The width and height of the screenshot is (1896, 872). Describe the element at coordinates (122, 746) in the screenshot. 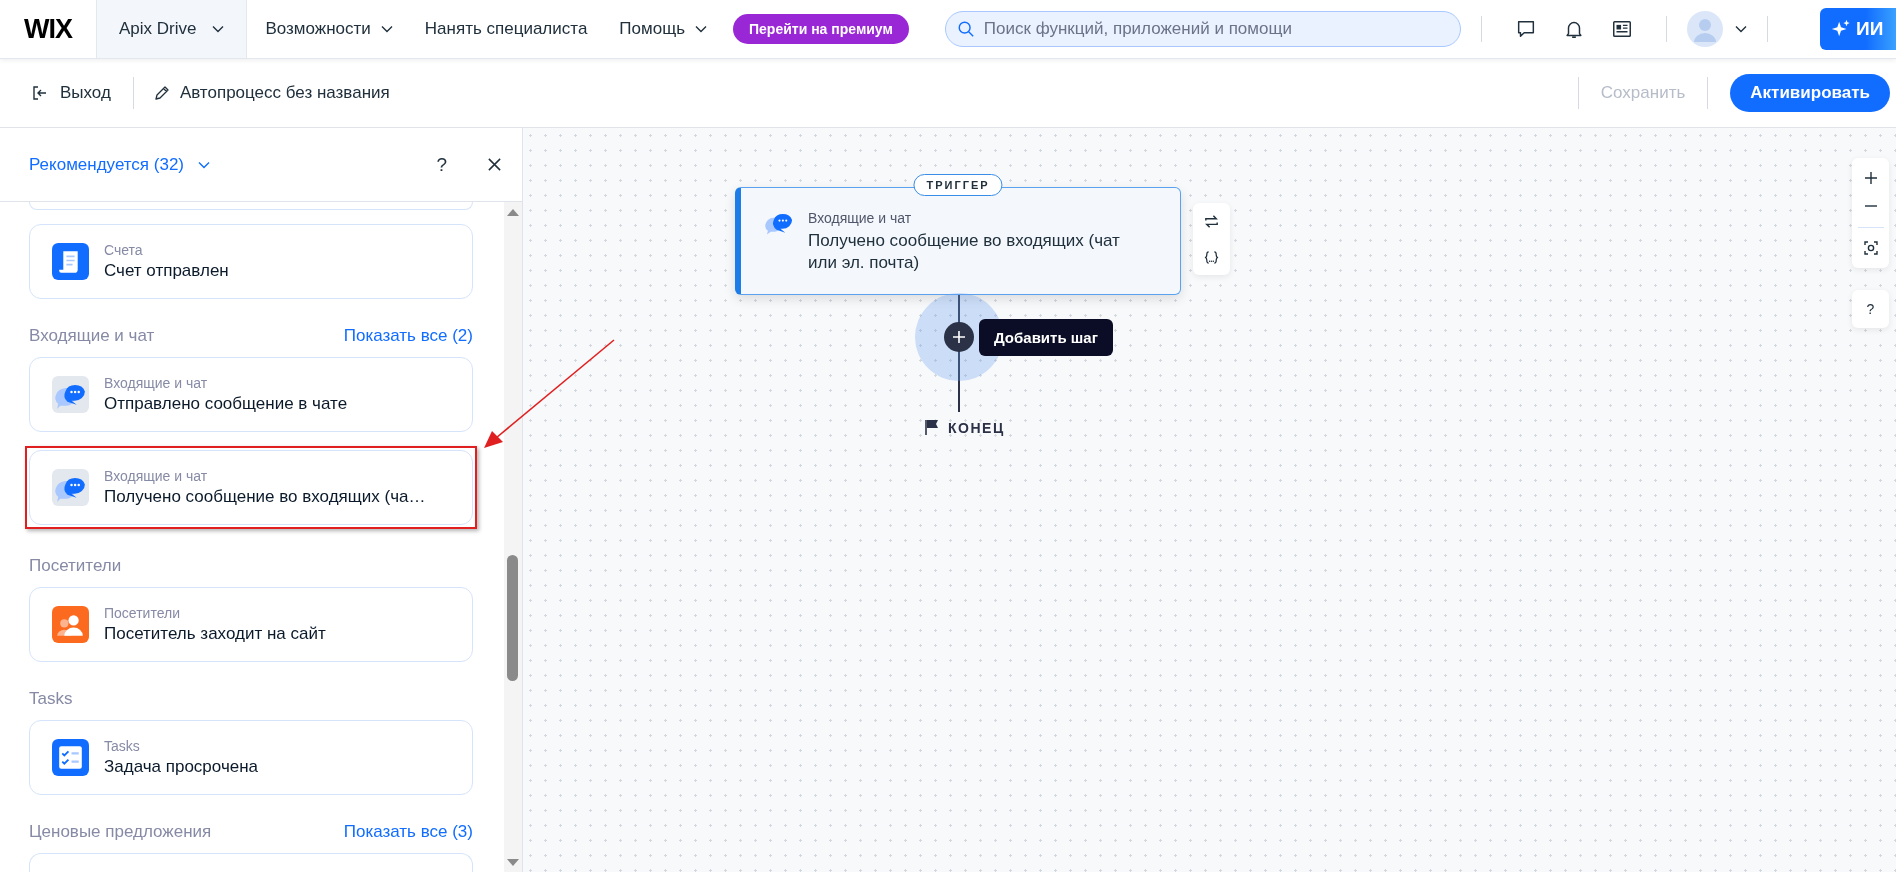

I see `card-category: Tasks` at that location.